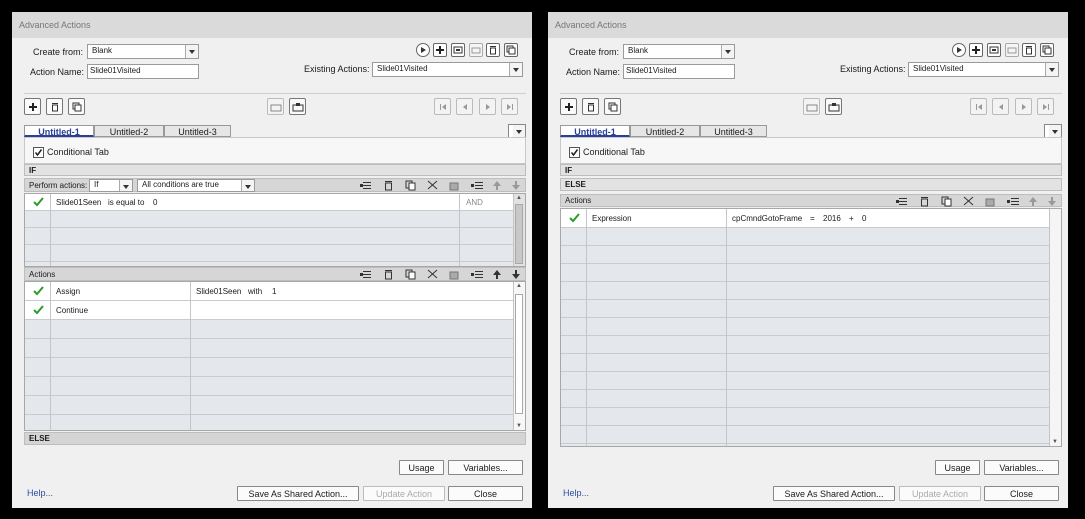  Describe the element at coordinates (519, 230) in the screenshot. I see `conditions-scrollbar: ▲` at that location.